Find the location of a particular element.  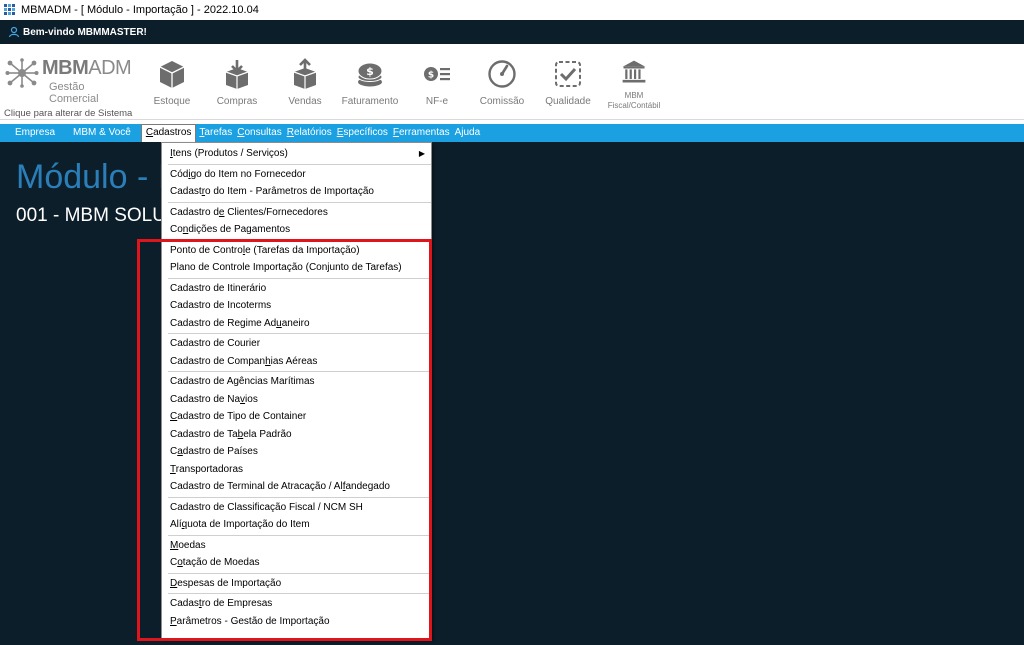

gauge-icon is located at coordinates (502, 74).